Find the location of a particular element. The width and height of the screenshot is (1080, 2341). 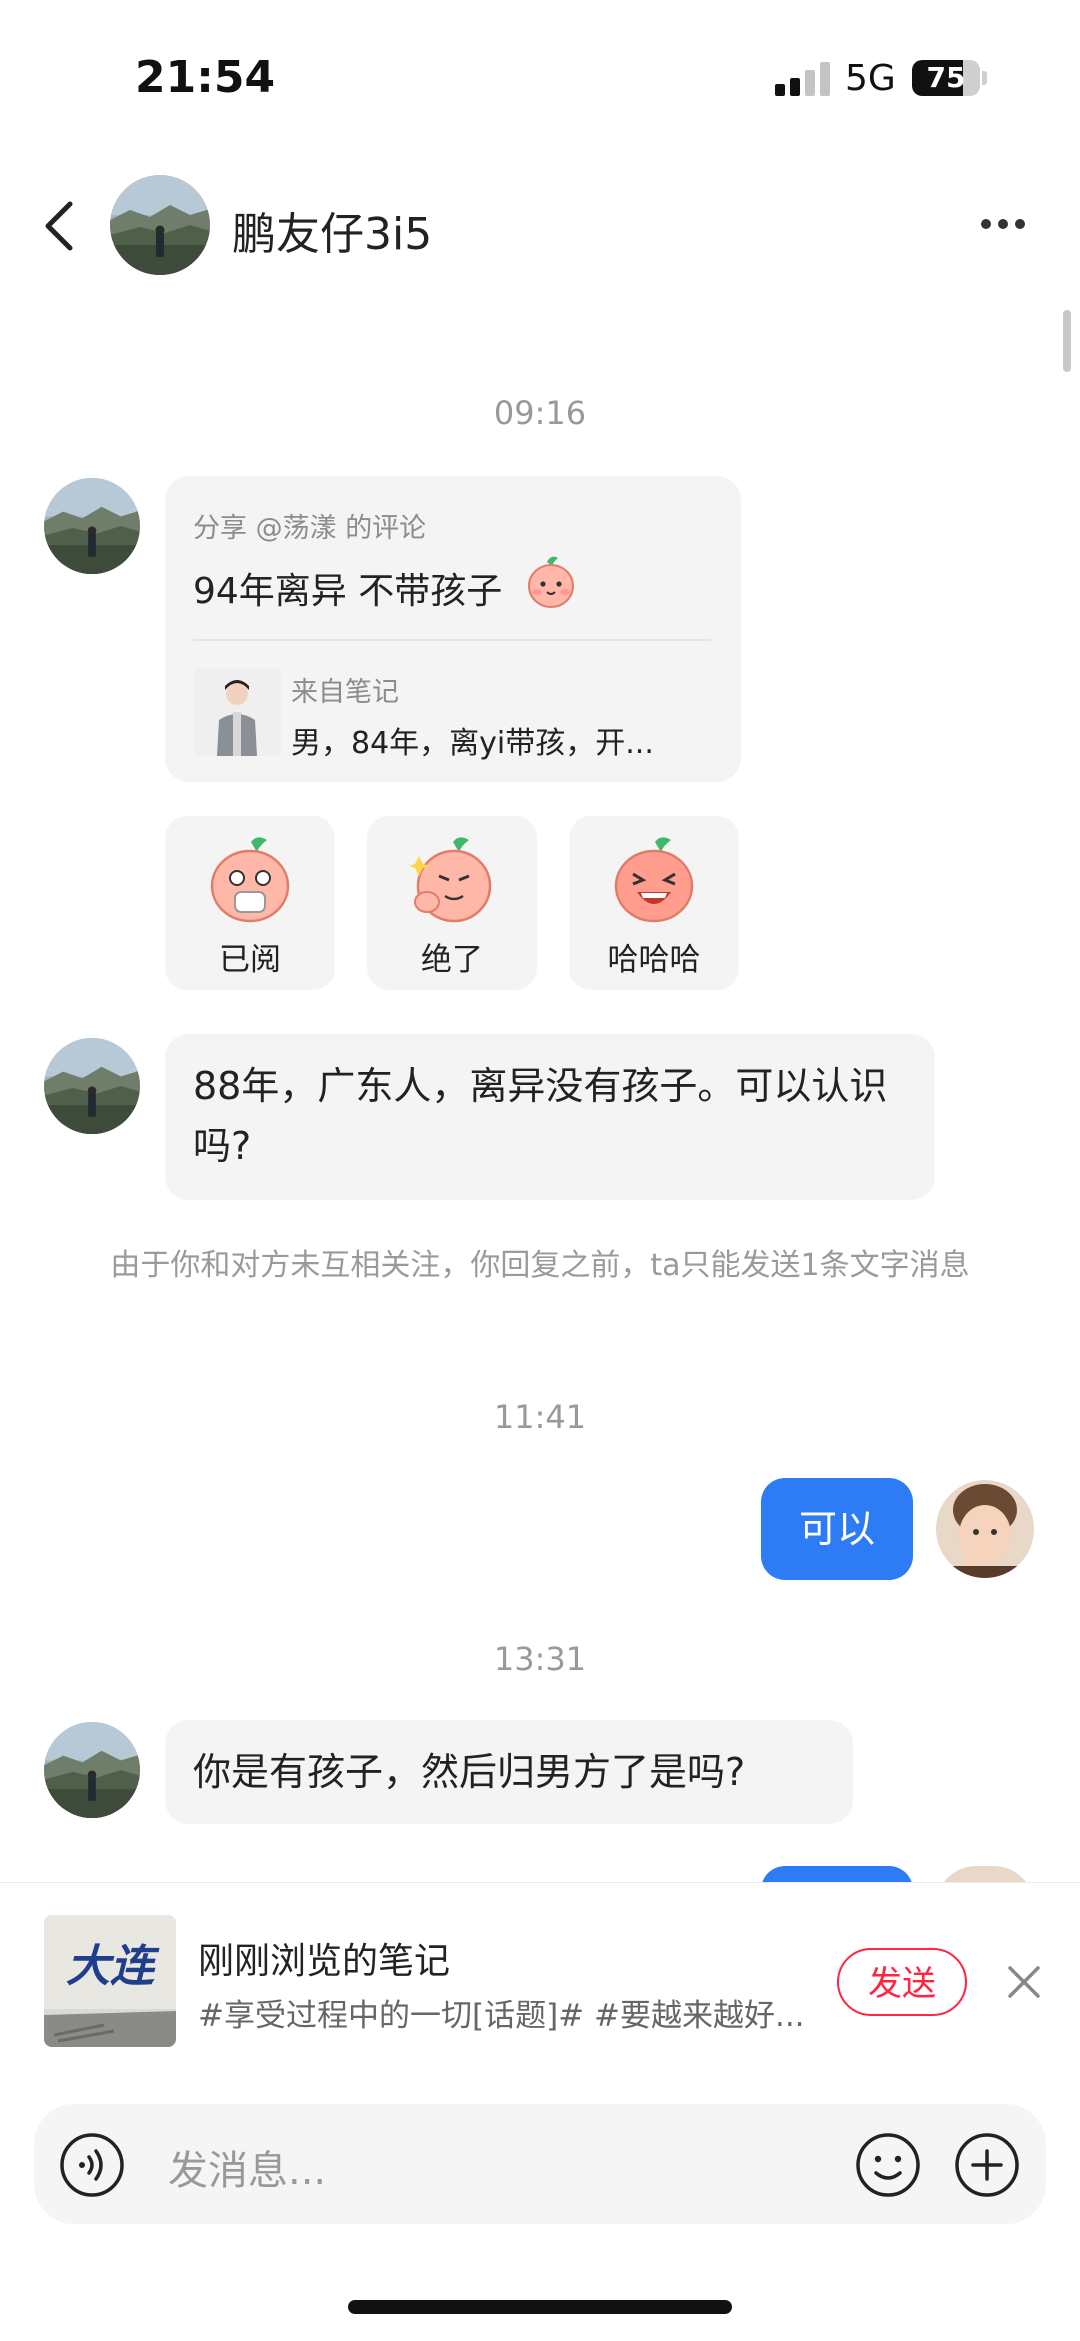

back-icon is located at coordinates (60, 226).